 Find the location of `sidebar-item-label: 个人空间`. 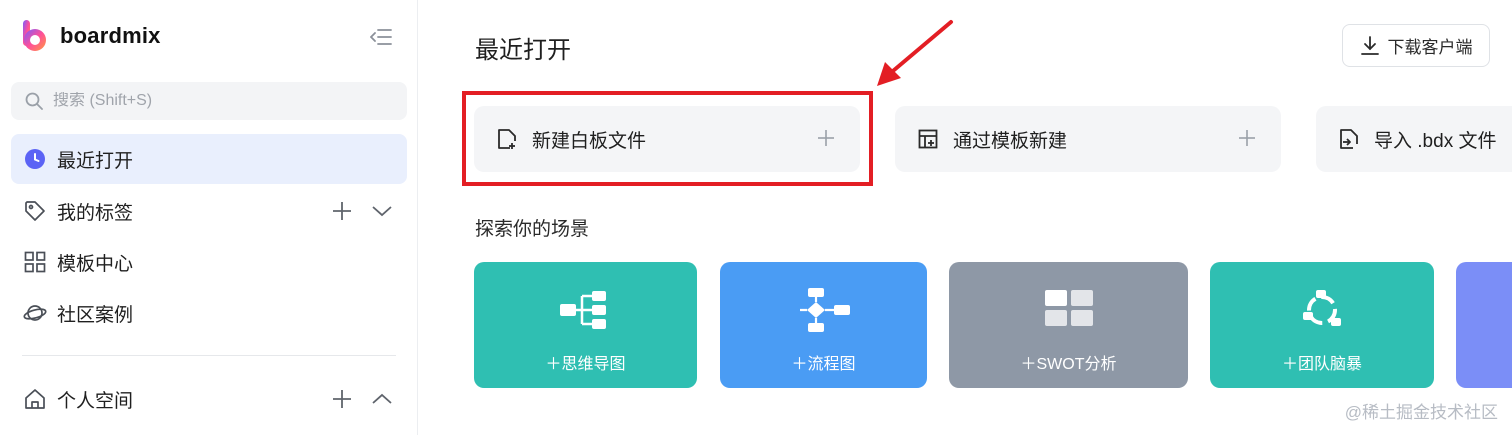

sidebar-item-label: 个人空间 is located at coordinates (95, 401).